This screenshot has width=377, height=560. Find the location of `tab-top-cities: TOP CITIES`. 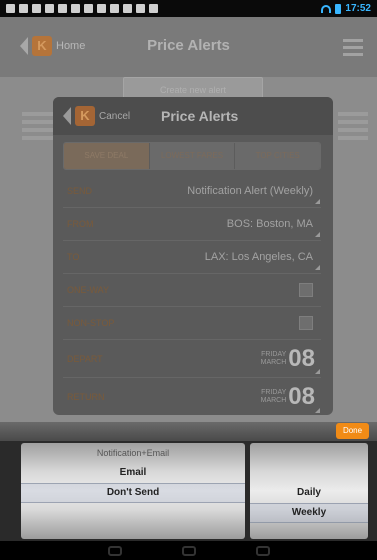

tab-top-cities: TOP CITIES is located at coordinates (277, 156).